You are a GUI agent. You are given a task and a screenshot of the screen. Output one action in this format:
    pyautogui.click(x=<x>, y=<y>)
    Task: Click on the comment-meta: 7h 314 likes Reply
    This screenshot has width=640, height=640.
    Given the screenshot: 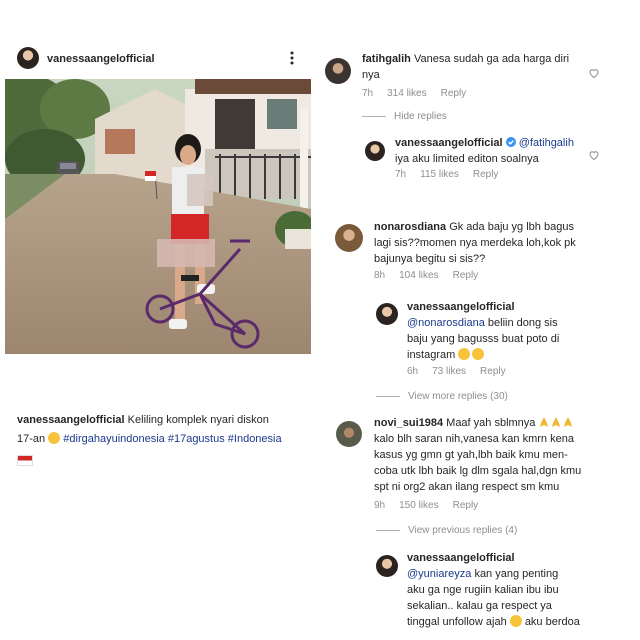 What is the action you would take?
    pyautogui.click(x=414, y=93)
    